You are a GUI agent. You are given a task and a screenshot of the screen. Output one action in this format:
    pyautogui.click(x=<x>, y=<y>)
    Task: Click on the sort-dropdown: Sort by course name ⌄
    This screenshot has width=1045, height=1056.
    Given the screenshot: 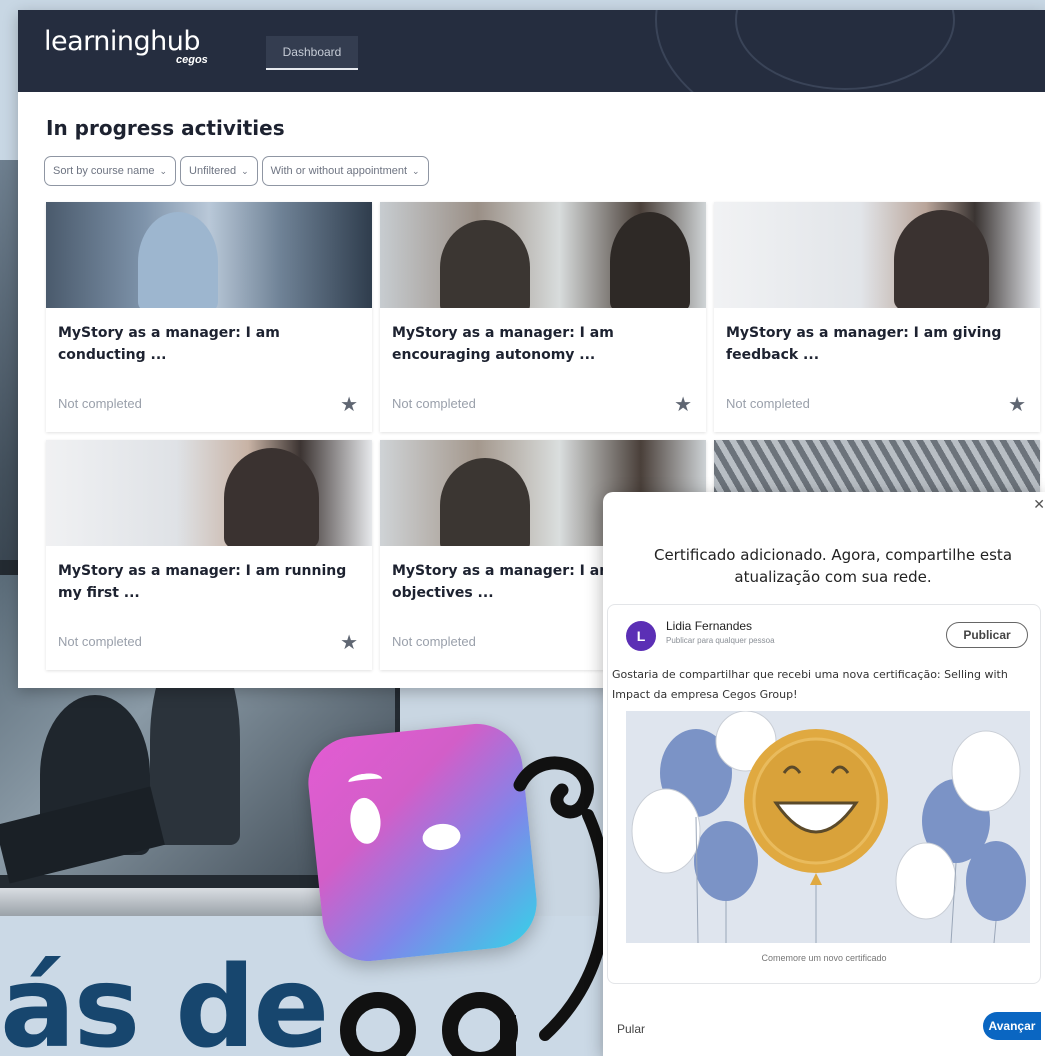 What is the action you would take?
    pyautogui.click(x=110, y=171)
    